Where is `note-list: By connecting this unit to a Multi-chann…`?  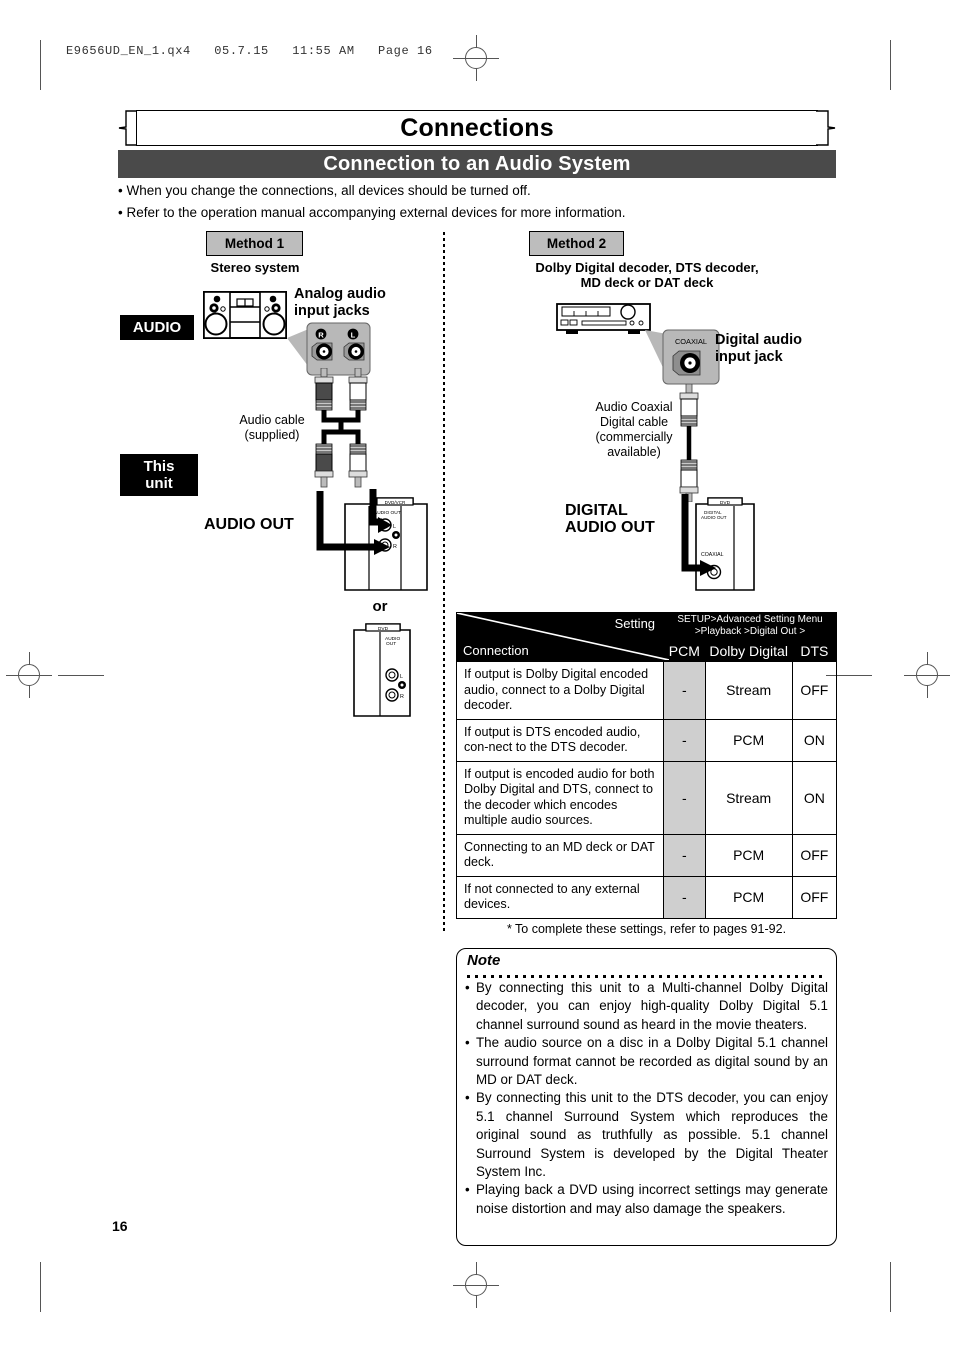
note-list: By connecting this unit to a Multi-chann… is located at coordinates (646, 1098).